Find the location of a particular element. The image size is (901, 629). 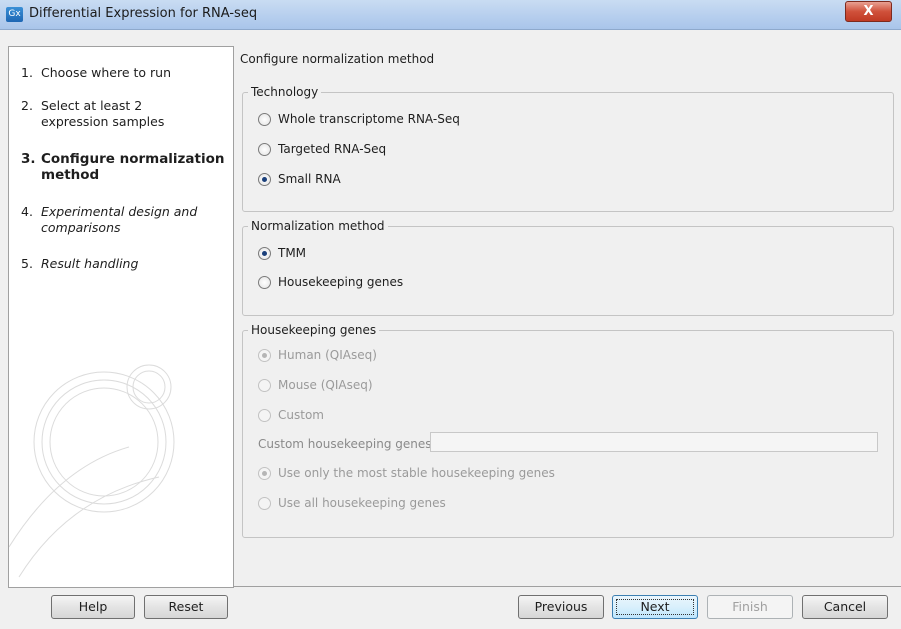

radio-label: Human (QIAseq) is located at coordinates (327, 355).